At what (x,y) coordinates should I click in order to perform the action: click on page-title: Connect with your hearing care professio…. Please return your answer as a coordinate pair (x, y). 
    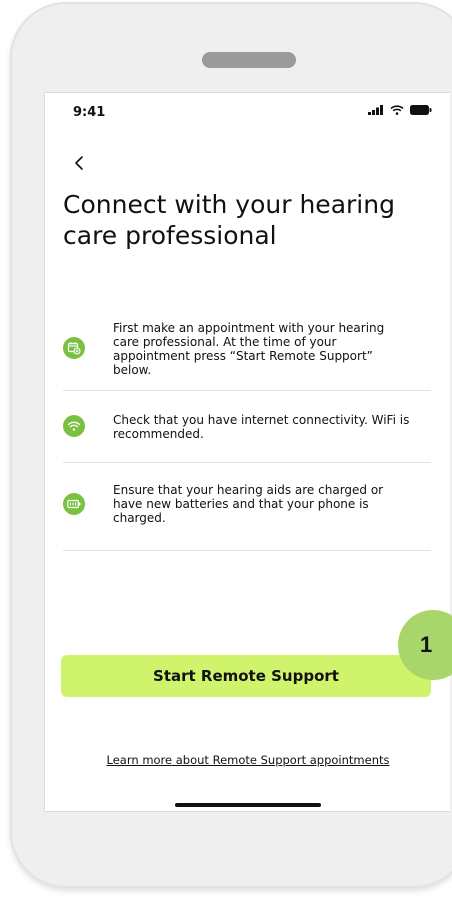
    Looking at the image, I should click on (229, 220).